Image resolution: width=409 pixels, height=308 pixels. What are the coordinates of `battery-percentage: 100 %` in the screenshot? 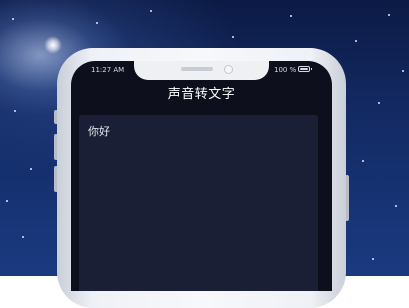 It's located at (285, 70).